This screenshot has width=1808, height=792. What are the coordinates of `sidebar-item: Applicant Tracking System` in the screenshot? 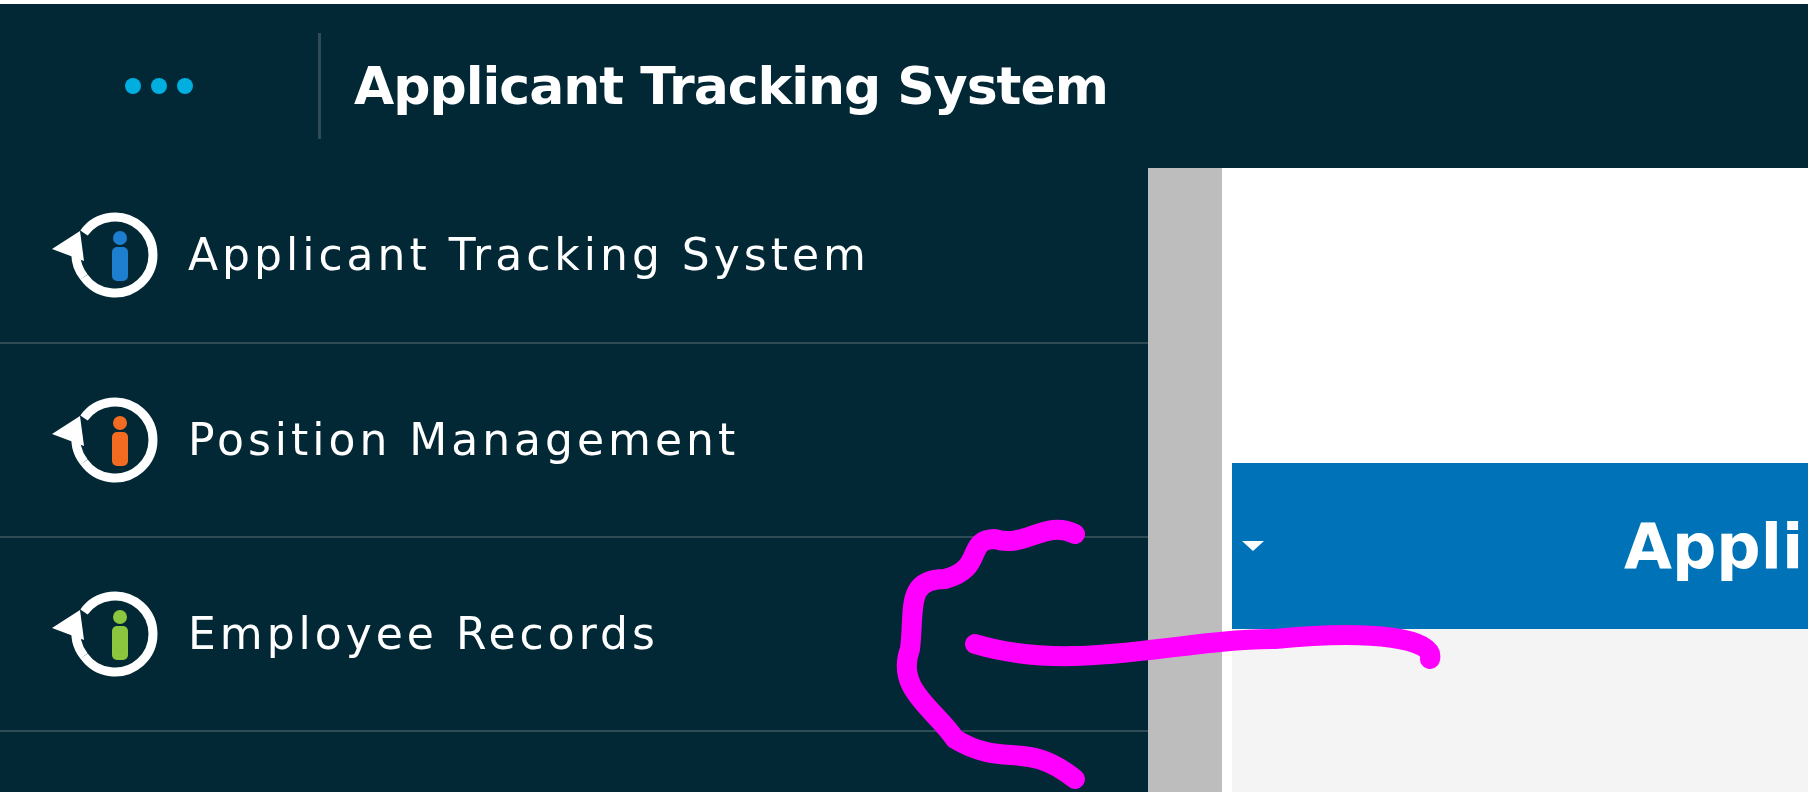 It's located at (574, 256).